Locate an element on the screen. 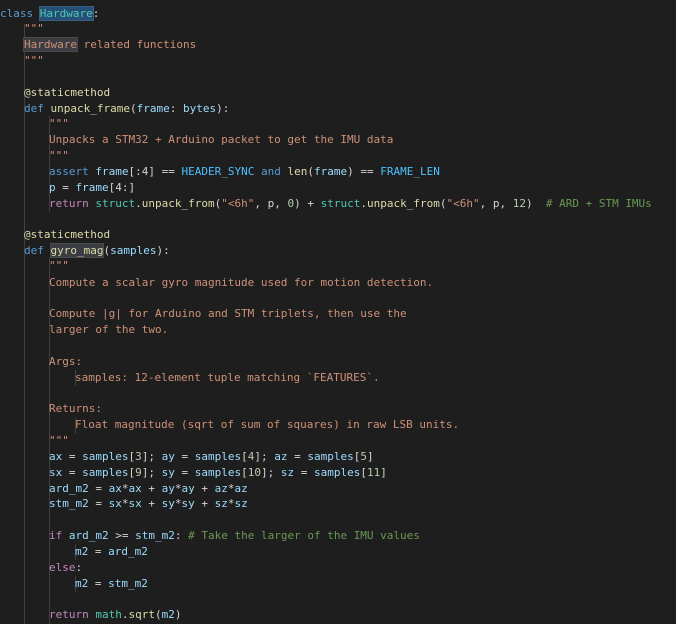 This screenshot has width=676, height=624. comment-ard-stm: # ARD + STM IMUs is located at coordinates (598, 203).